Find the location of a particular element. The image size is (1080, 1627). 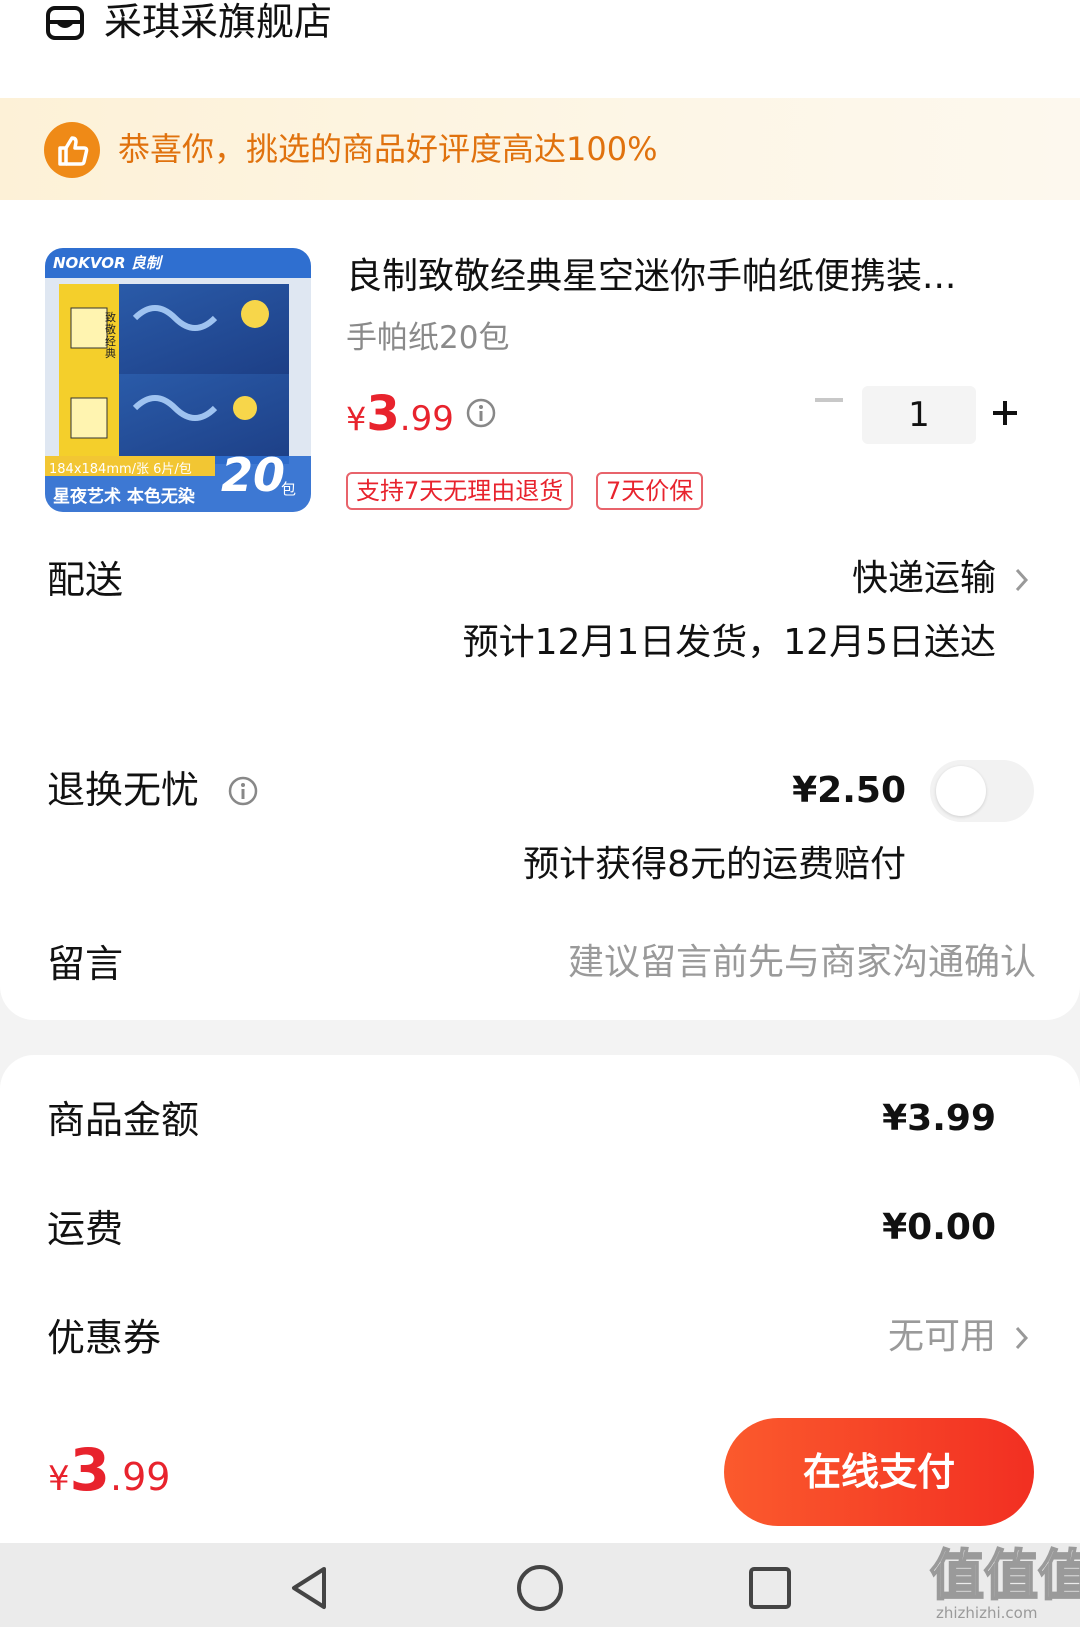

home-icon is located at coordinates (540, 1588).